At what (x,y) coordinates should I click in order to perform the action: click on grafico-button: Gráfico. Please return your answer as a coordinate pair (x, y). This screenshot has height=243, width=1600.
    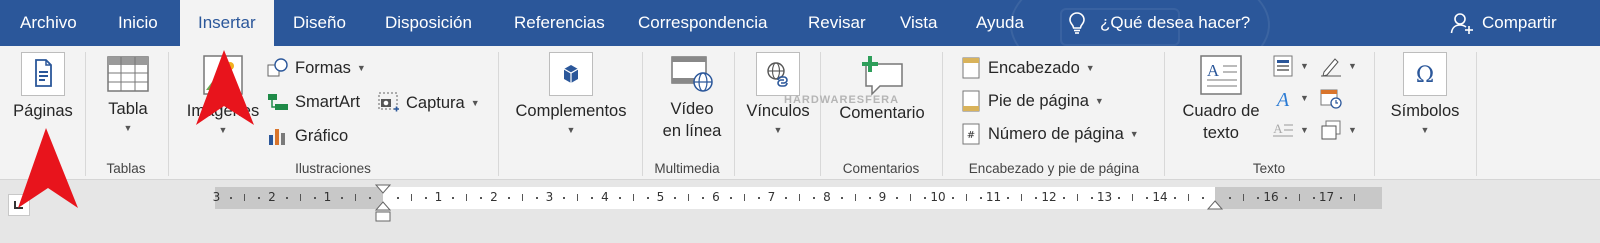
    Looking at the image, I should click on (307, 136).